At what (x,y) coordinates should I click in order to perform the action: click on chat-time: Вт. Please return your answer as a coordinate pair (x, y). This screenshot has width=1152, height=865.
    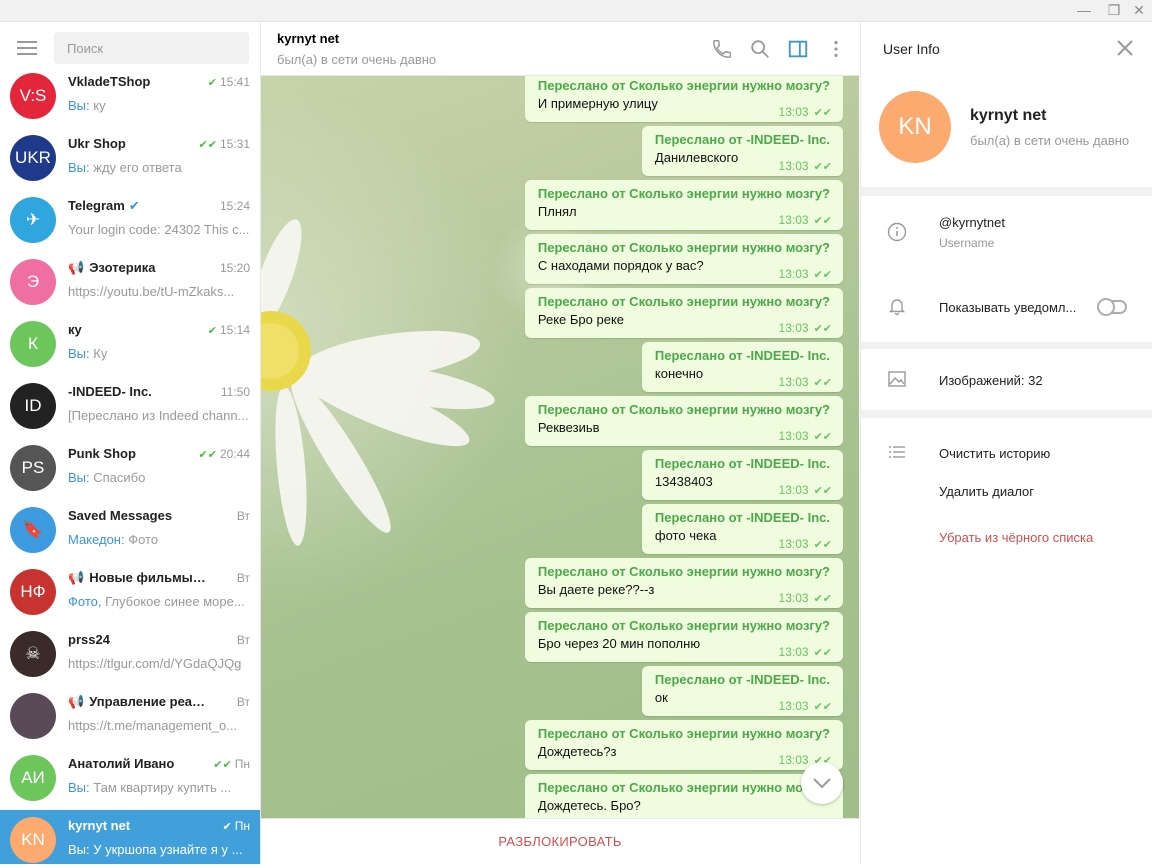
    Looking at the image, I should click on (243, 702).